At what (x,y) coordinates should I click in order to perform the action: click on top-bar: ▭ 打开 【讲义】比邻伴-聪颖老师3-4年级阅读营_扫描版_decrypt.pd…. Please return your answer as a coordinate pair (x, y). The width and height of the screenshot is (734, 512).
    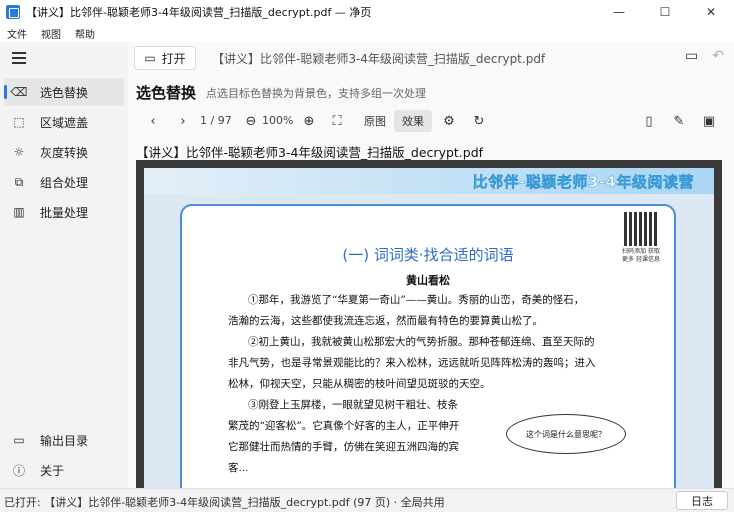
    Looking at the image, I should click on (431, 58).